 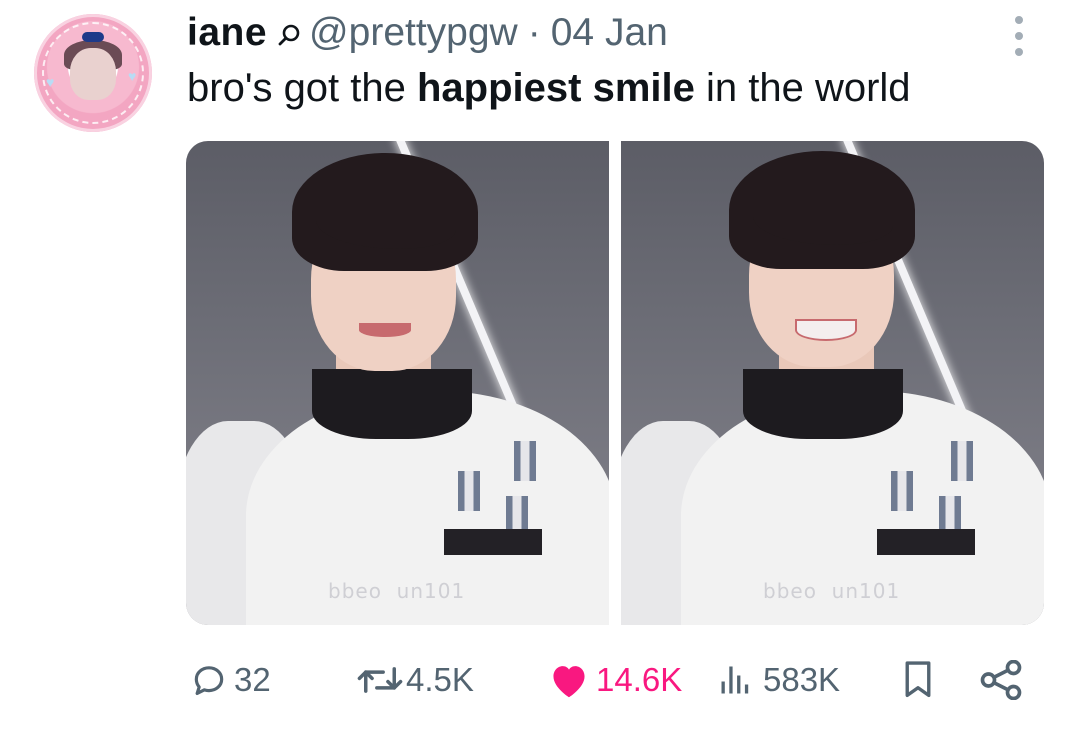 What do you see at coordinates (413, 33) in the screenshot?
I see `author-handle: @prettypgw` at bounding box center [413, 33].